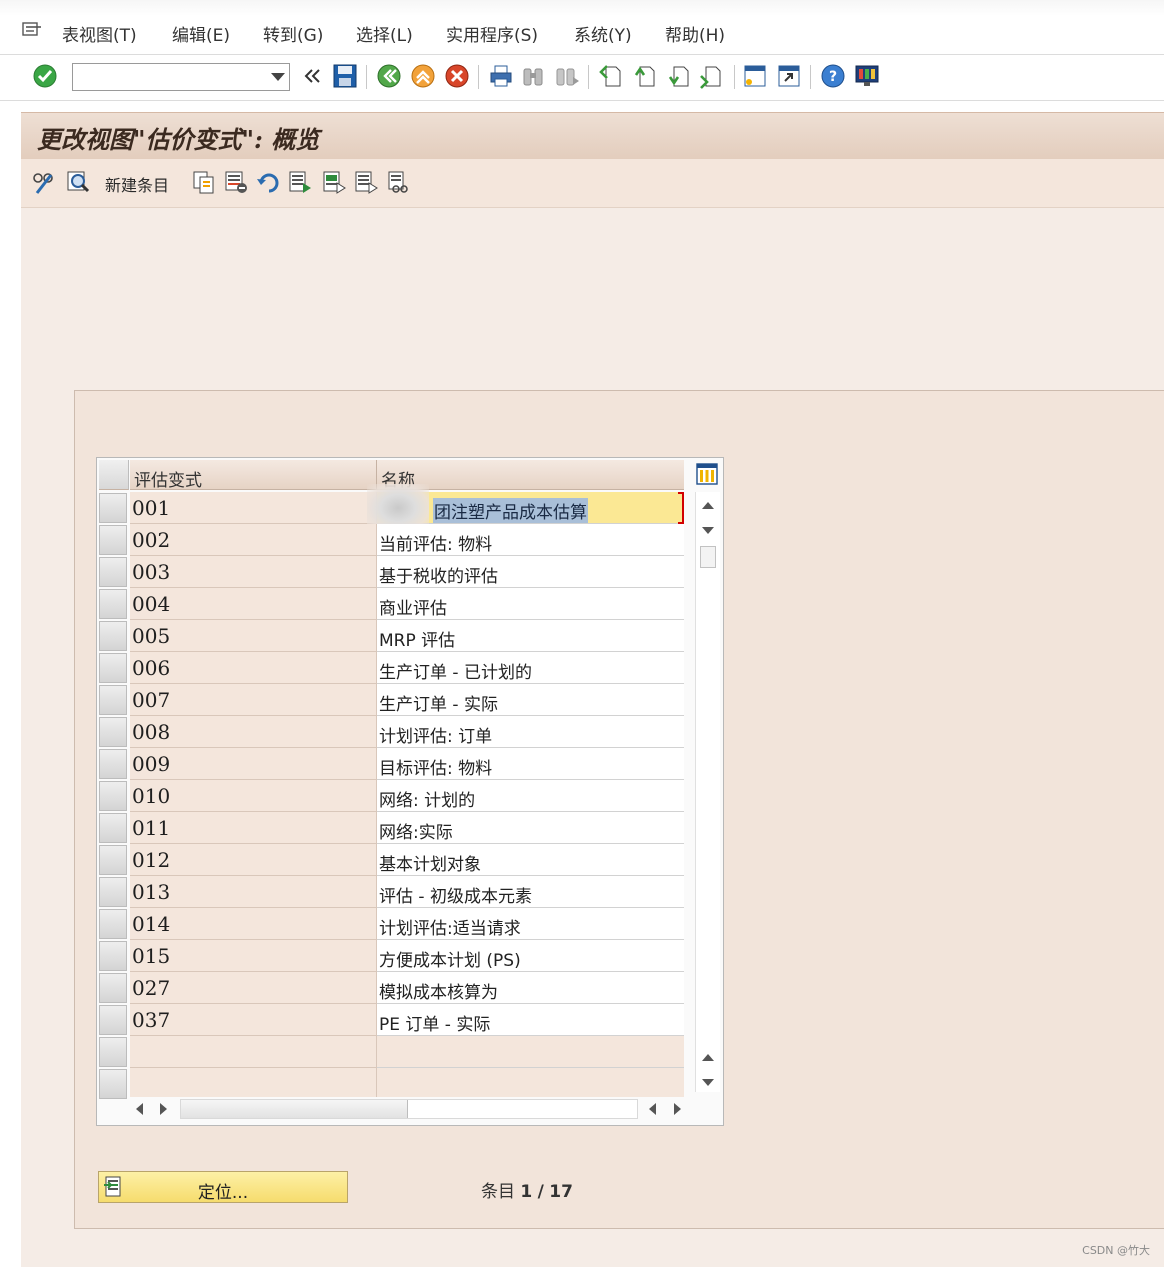  What do you see at coordinates (45, 76) in the screenshot?
I see `enter-check-icon` at bounding box center [45, 76].